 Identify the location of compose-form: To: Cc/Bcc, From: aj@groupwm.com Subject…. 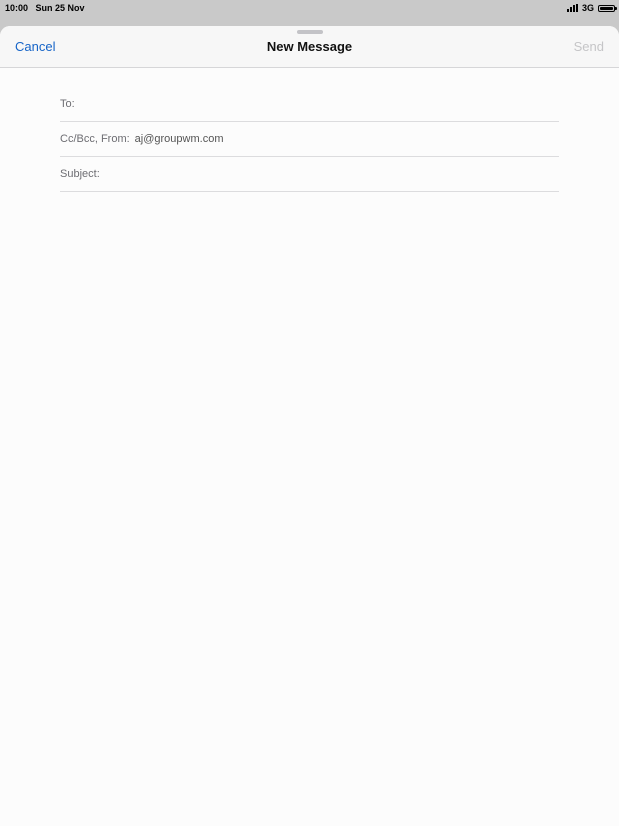
(309, 139).